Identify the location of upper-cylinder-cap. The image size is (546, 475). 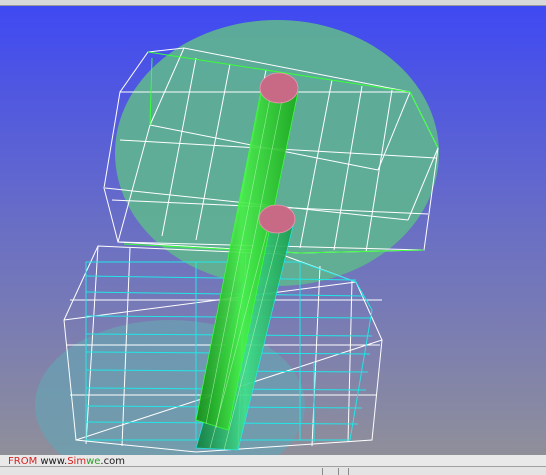
(279, 88).